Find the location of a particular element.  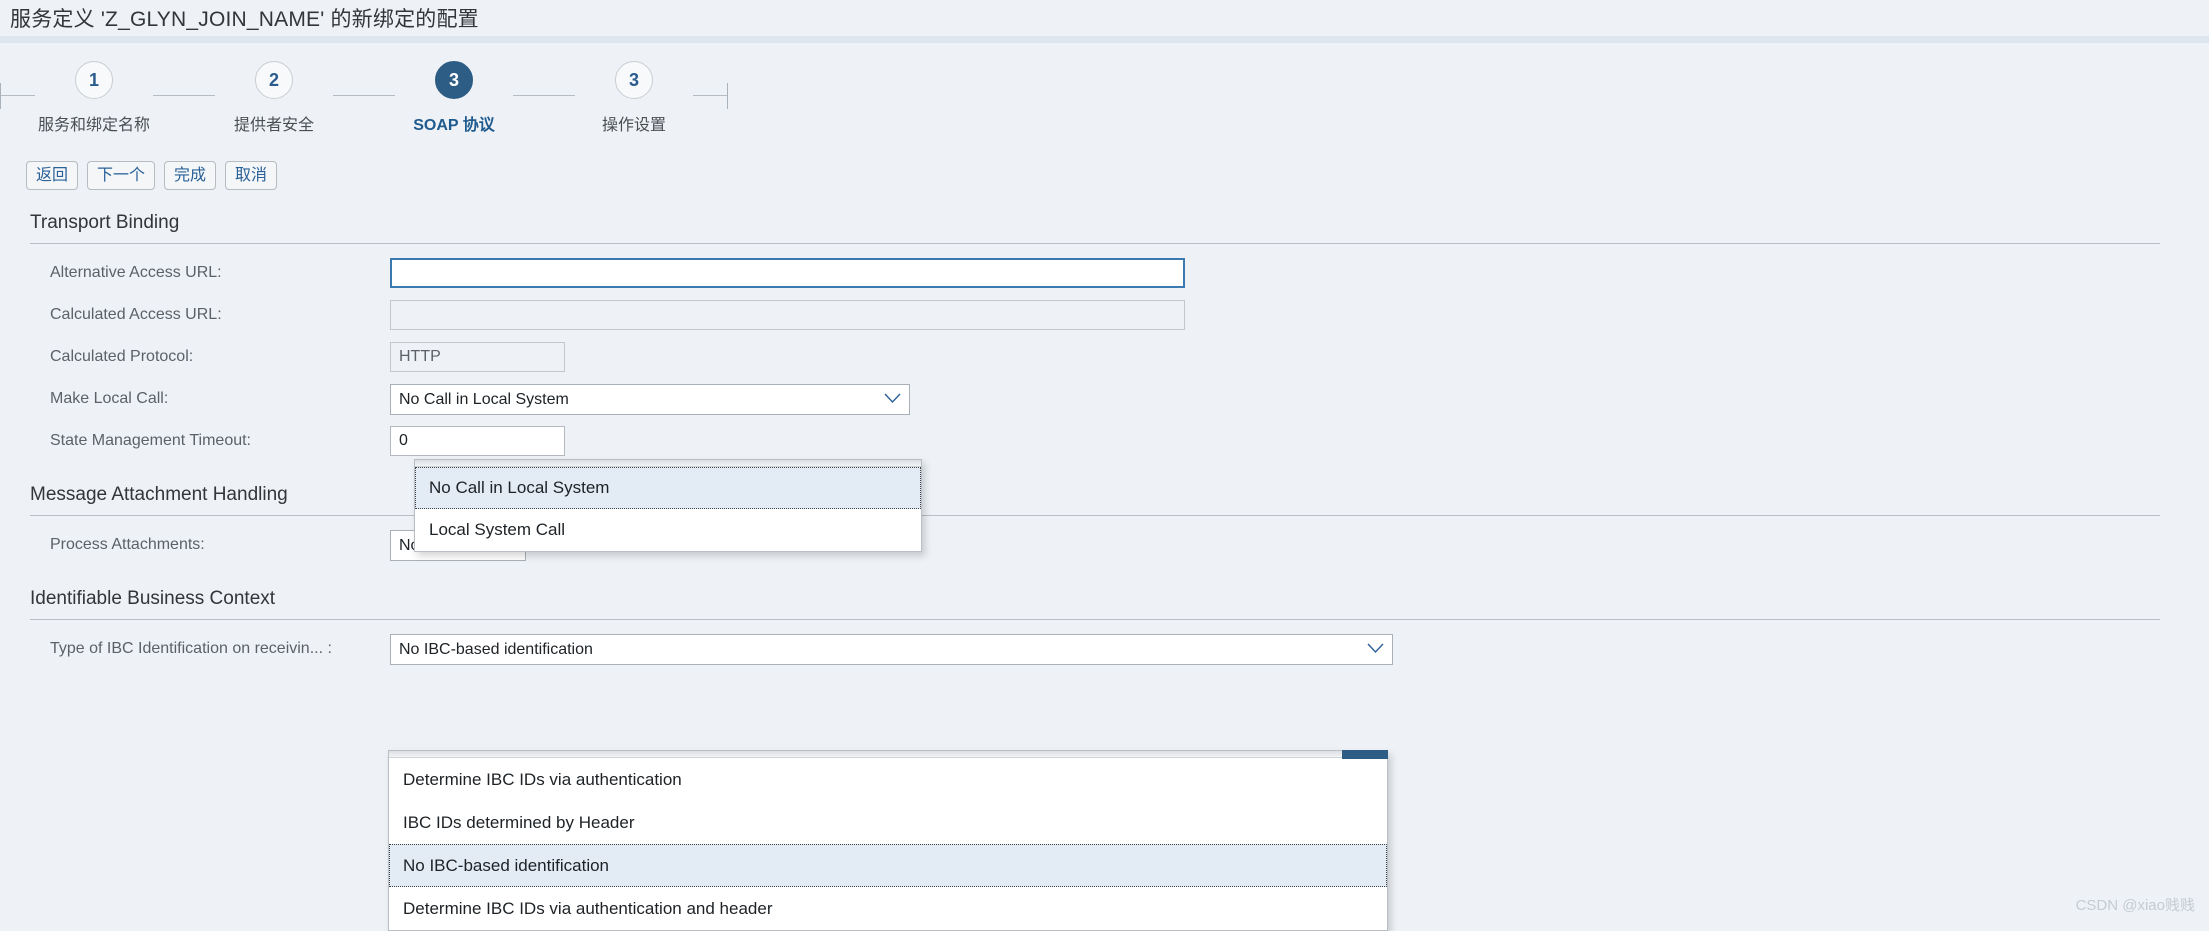

calculated-protocol-label: Calculated Protocol: is located at coordinates (122, 356).